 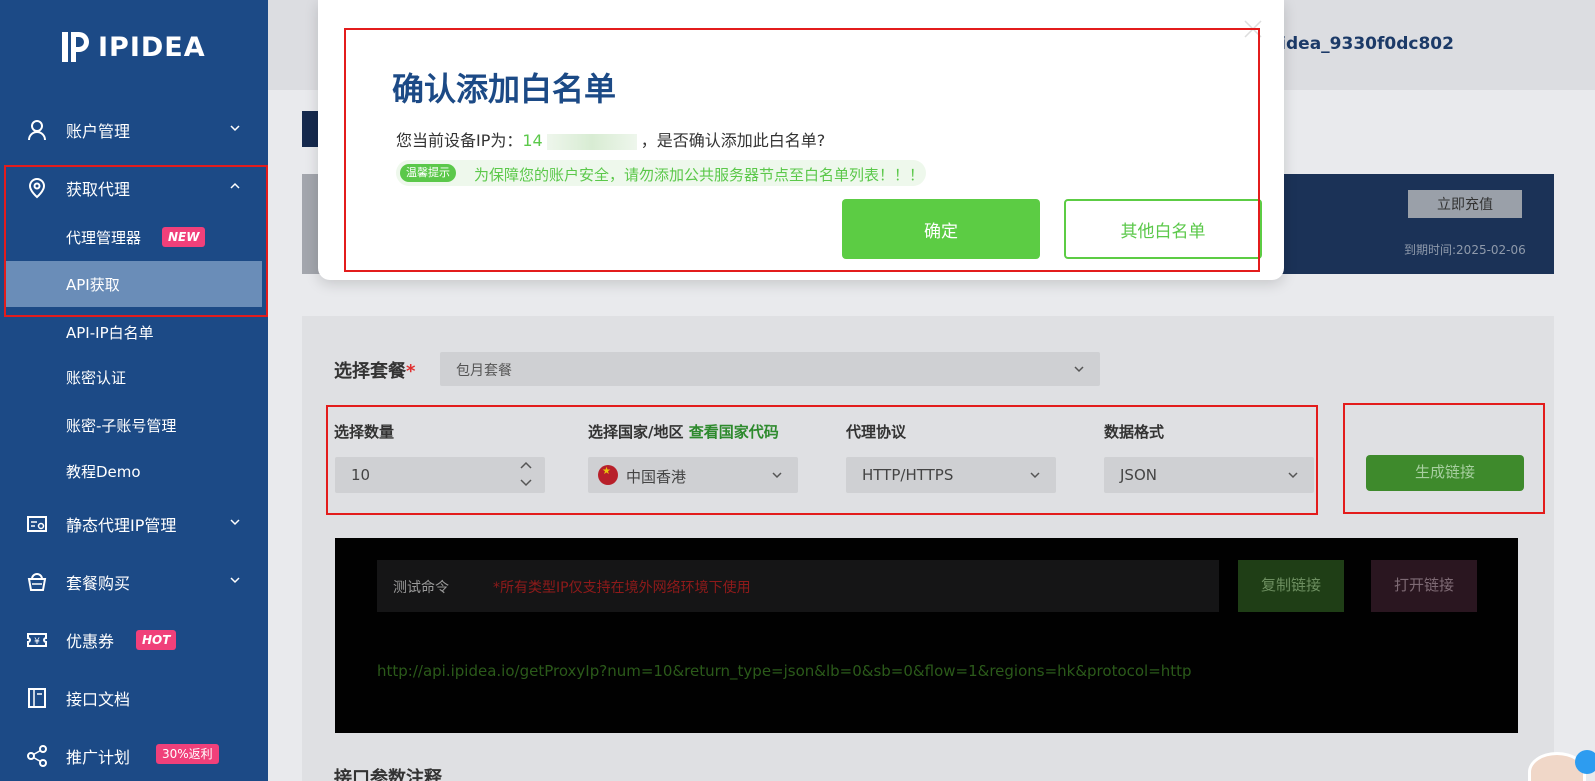 What do you see at coordinates (504, 89) in the screenshot?
I see `dialog-title: 确认添加白名单` at bounding box center [504, 89].